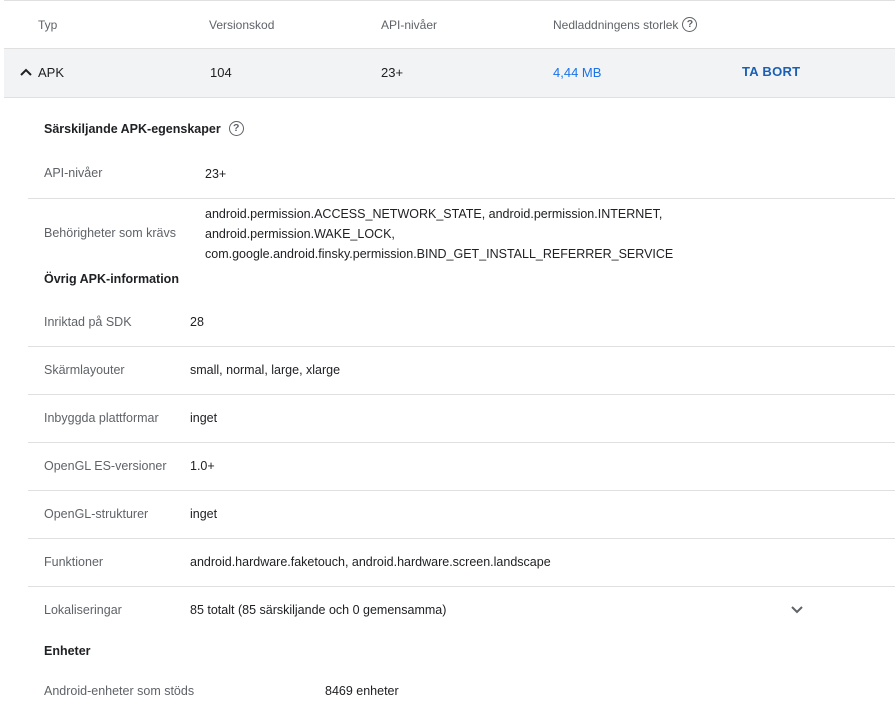  What do you see at coordinates (461, 322) in the screenshot?
I see `info-row-target-sdk: Inriktad på SDK 28` at bounding box center [461, 322].